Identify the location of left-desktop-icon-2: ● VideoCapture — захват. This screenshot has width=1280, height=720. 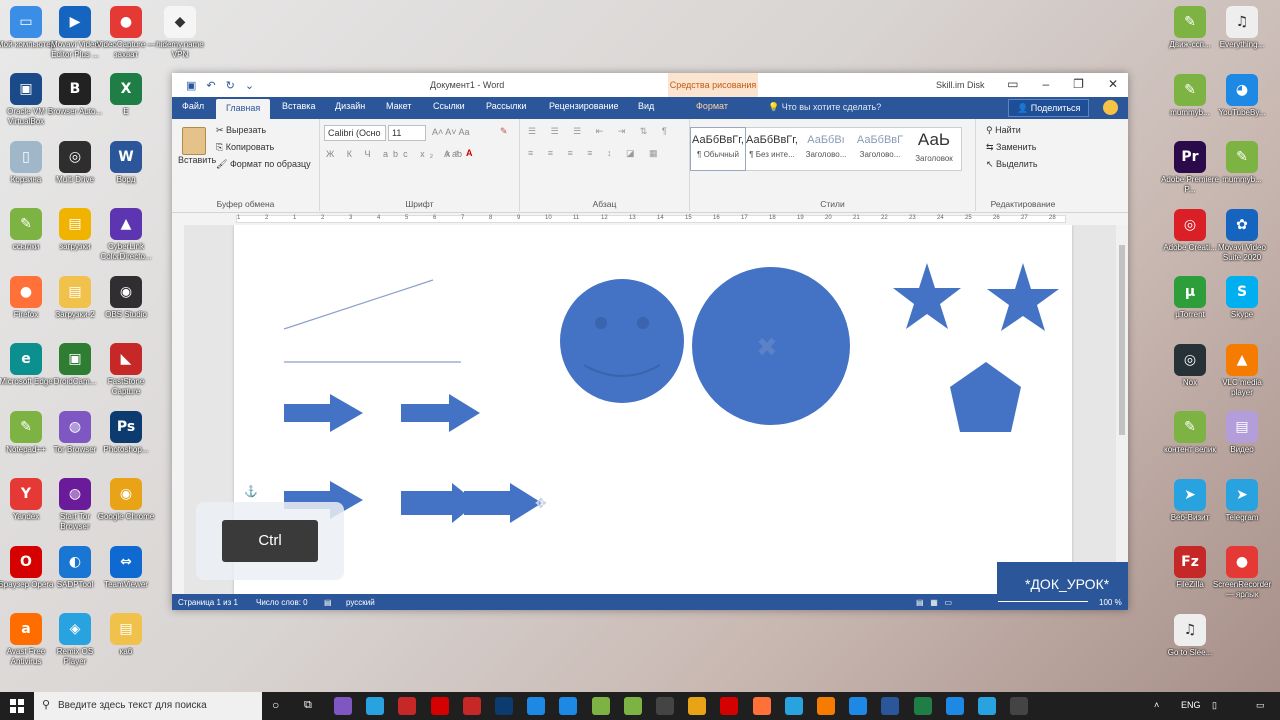
(126, 33).